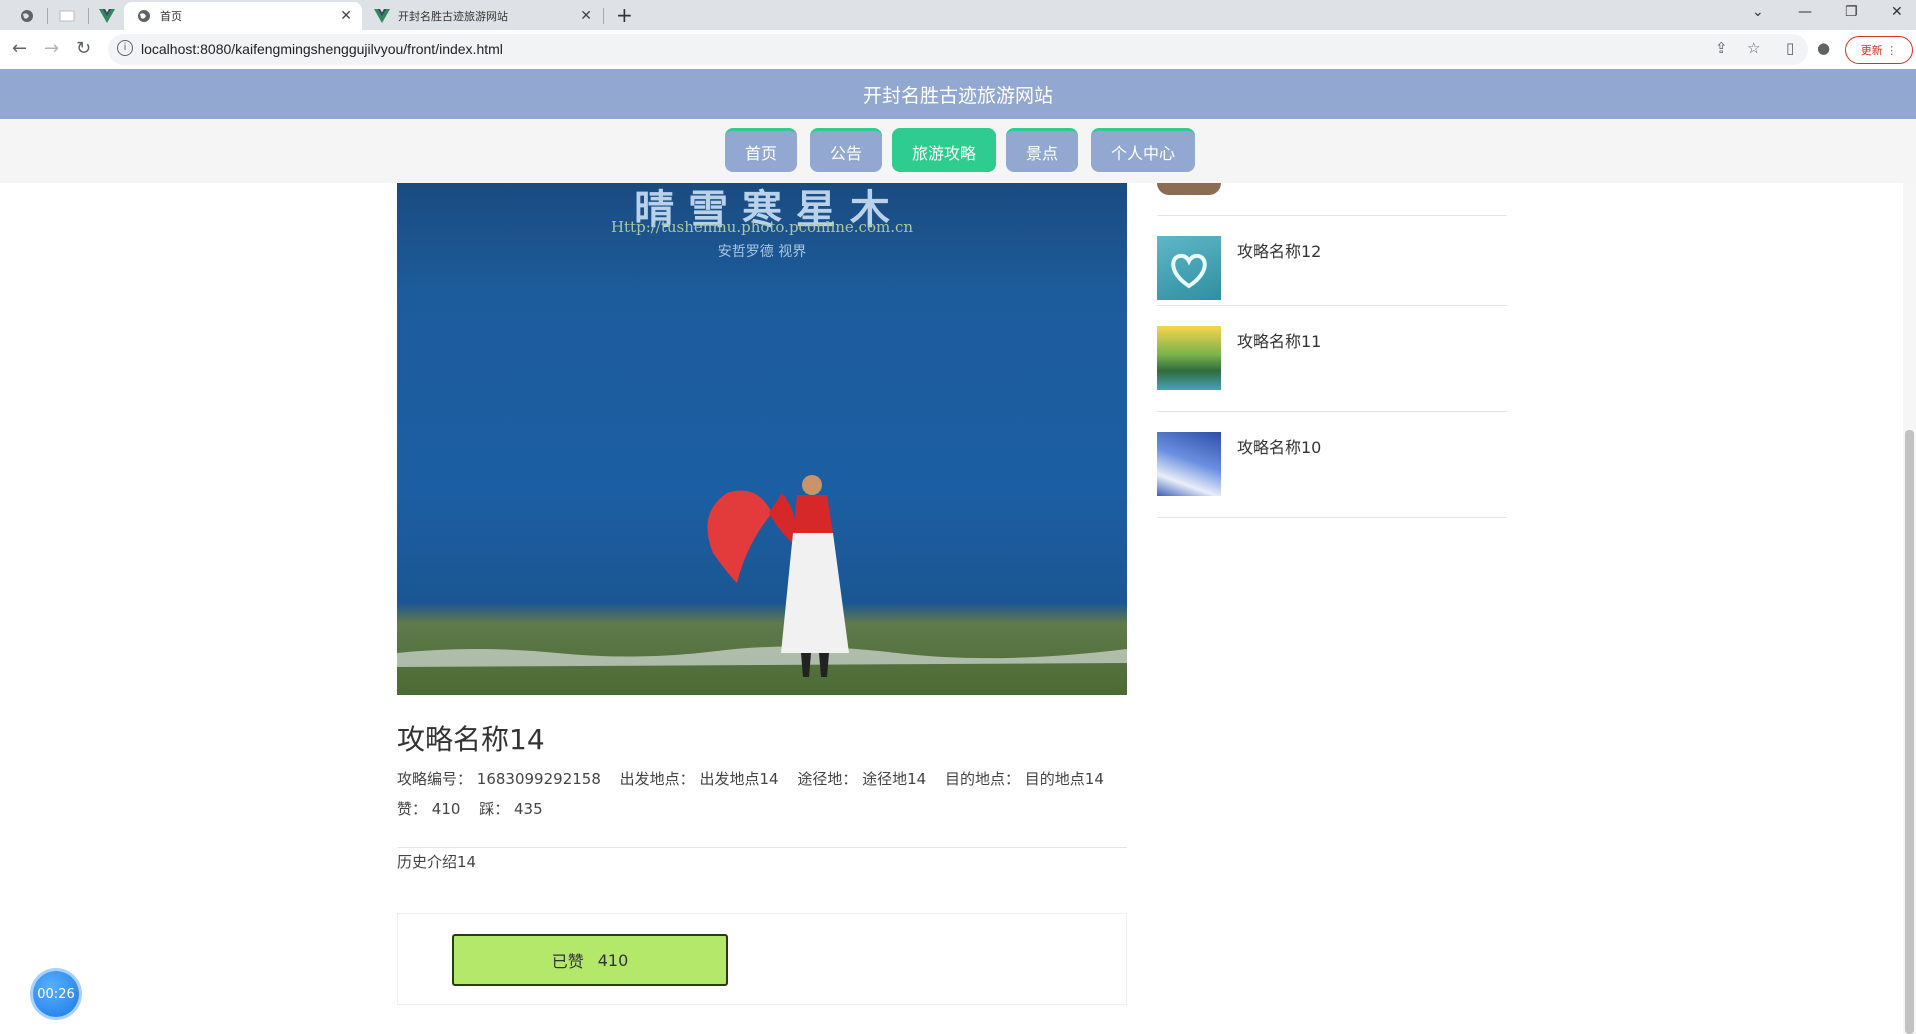 The width and height of the screenshot is (1916, 1034). What do you see at coordinates (944, 150) in the screenshot?
I see `nav-travel-guide: 旅游攻略` at bounding box center [944, 150].